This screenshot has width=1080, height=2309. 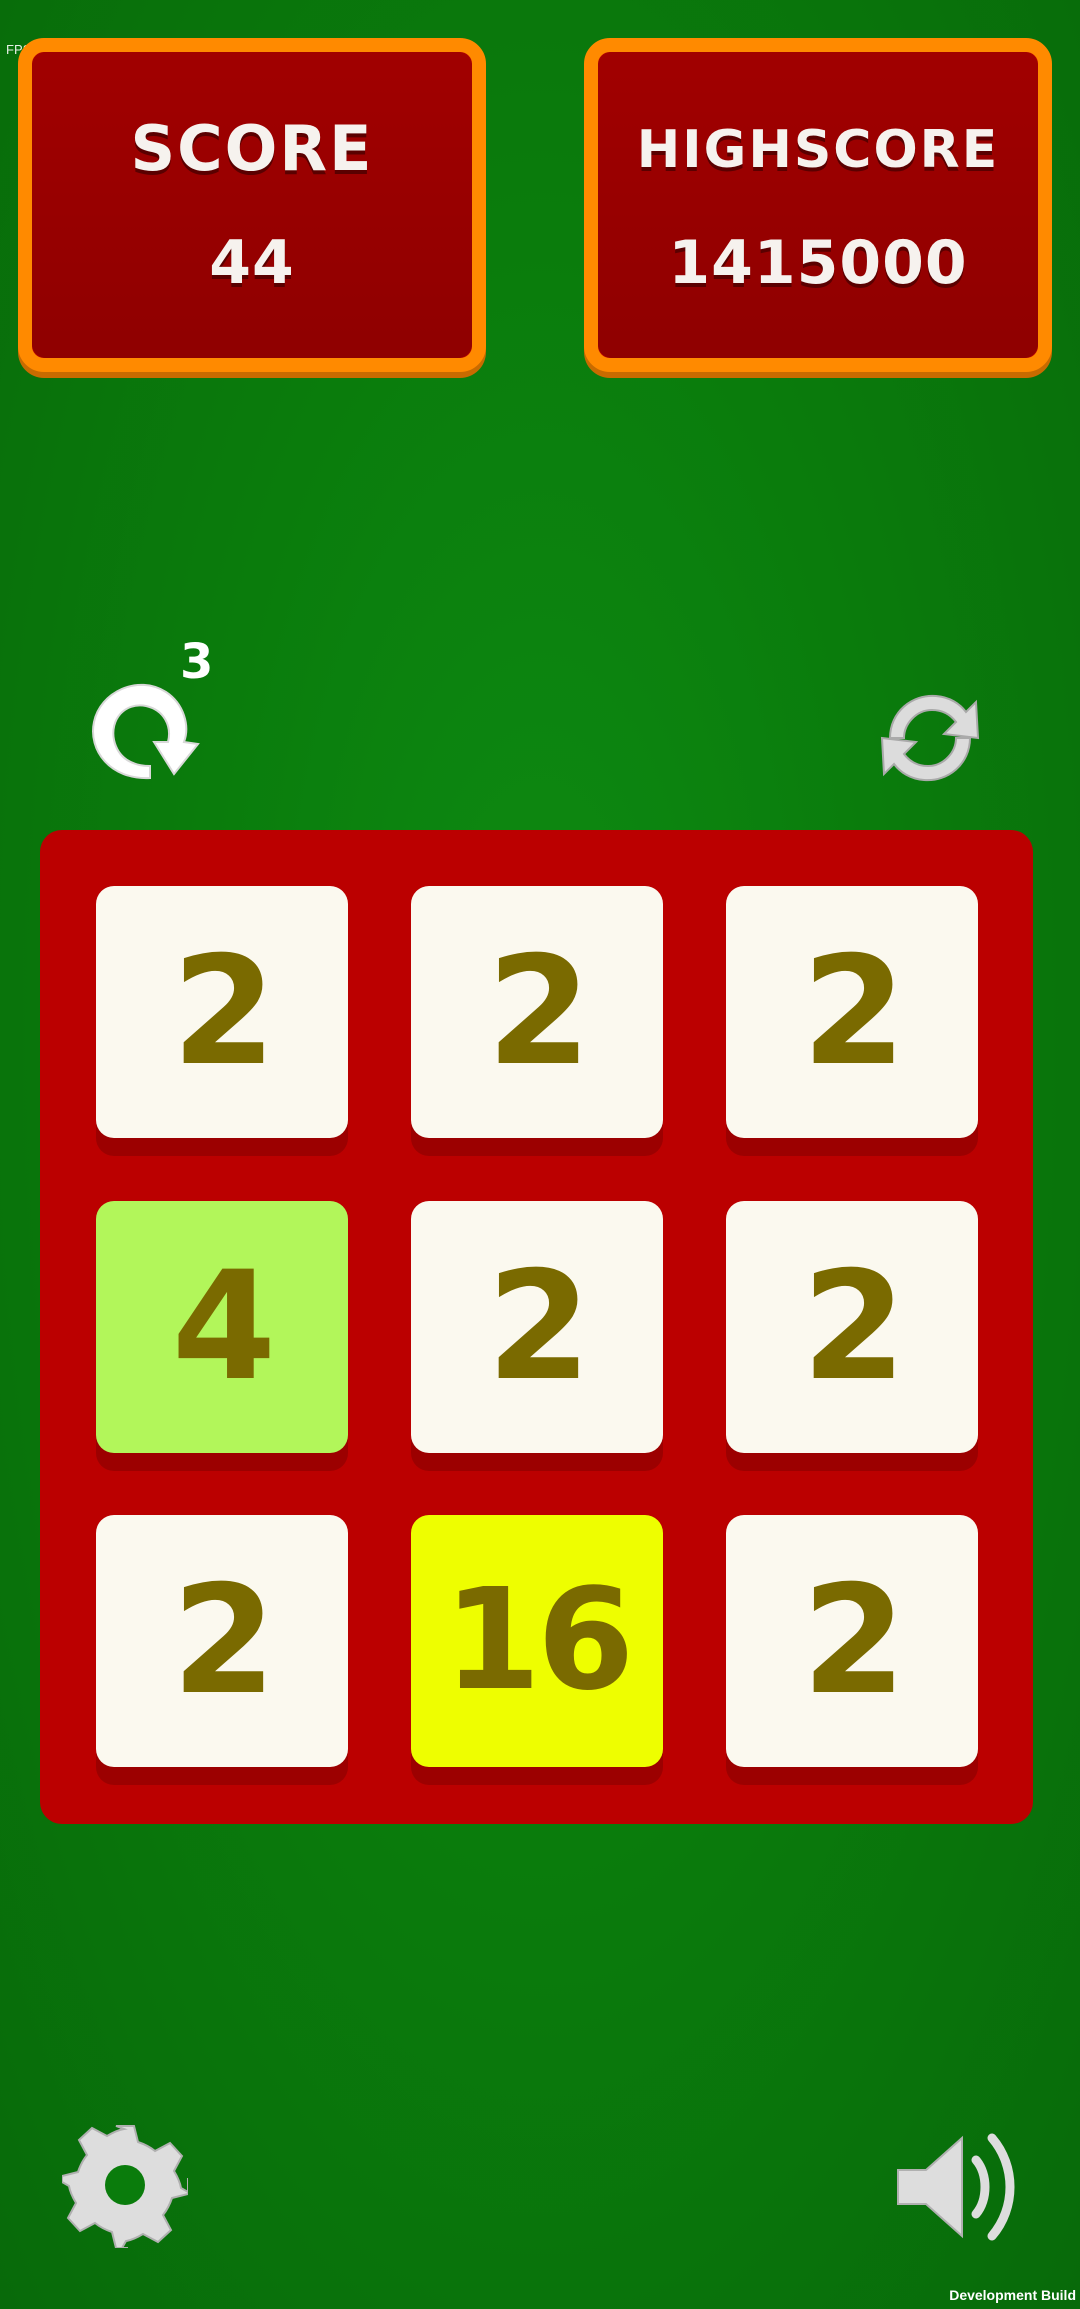 I want to click on score-panel-inner, so click(x=252, y=205).